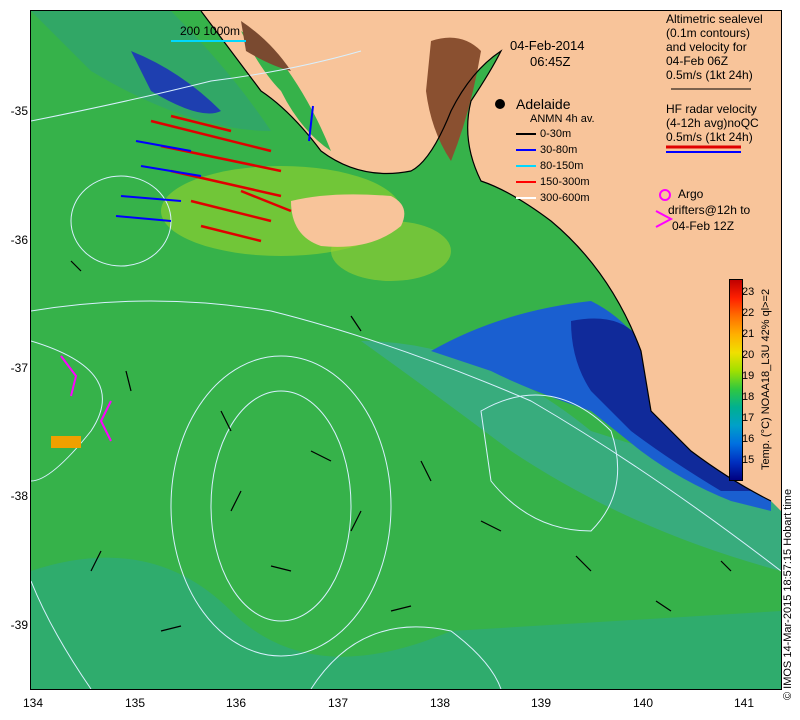 The height and width of the screenshot is (720, 800). What do you see at coordinates (709, 75) in the screenshot?
I see `altimetry-legend-line: 0.5m/s (1kt 24h)` at bounding box center [709, 75].